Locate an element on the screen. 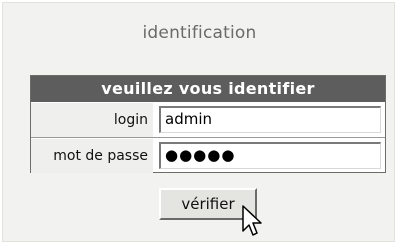 Image resolution: width=401 pixels, height=246 pixels. login-row: login admin is located at coordinates (208, 120).